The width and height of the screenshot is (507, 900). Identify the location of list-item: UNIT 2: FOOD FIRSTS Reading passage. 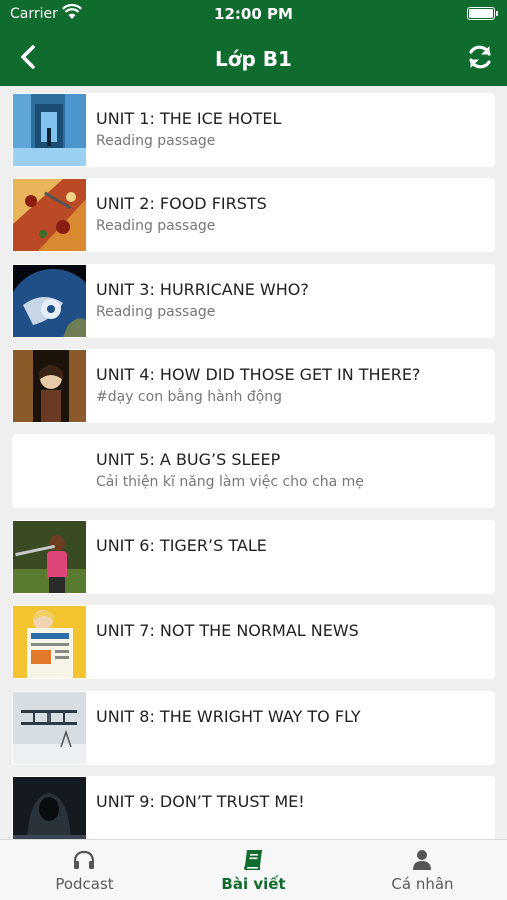
(253, 215).